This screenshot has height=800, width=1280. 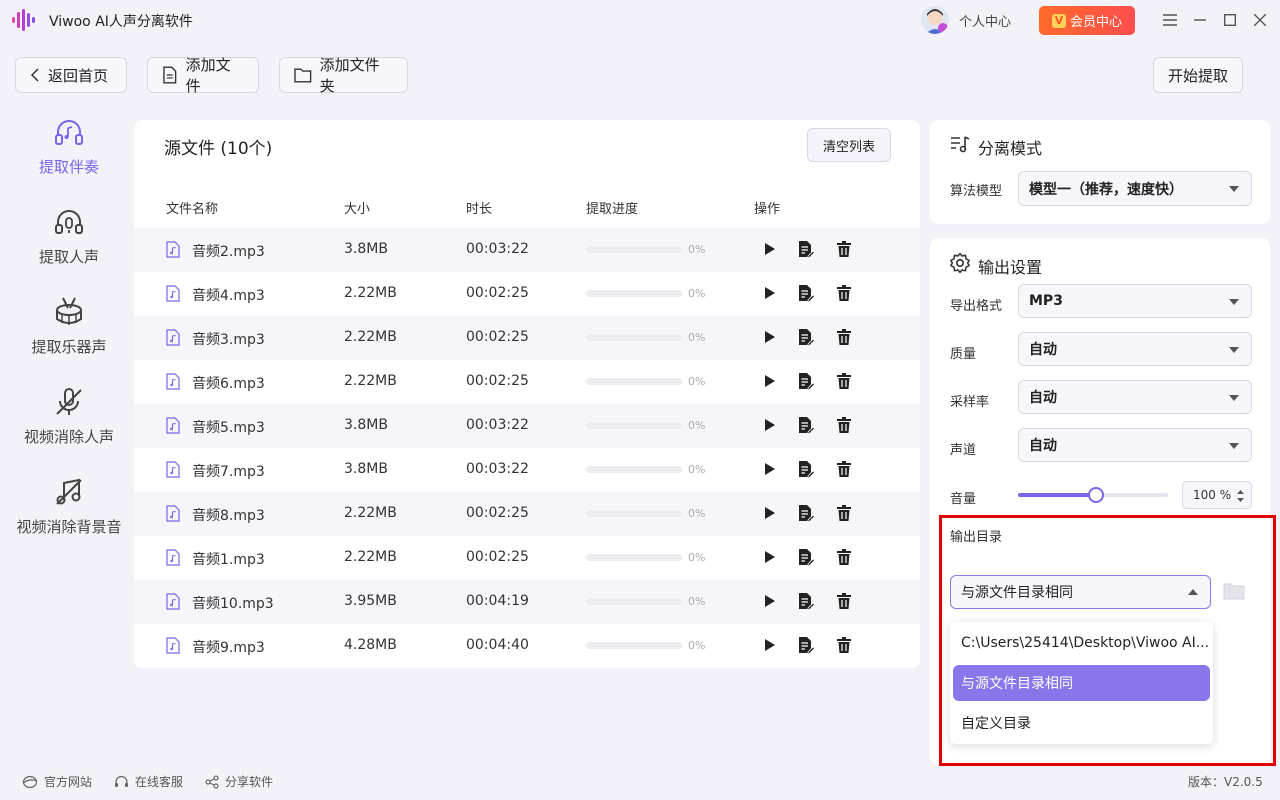 I want to click on official-website-link: 官方网站, so click(x=57, y=781).